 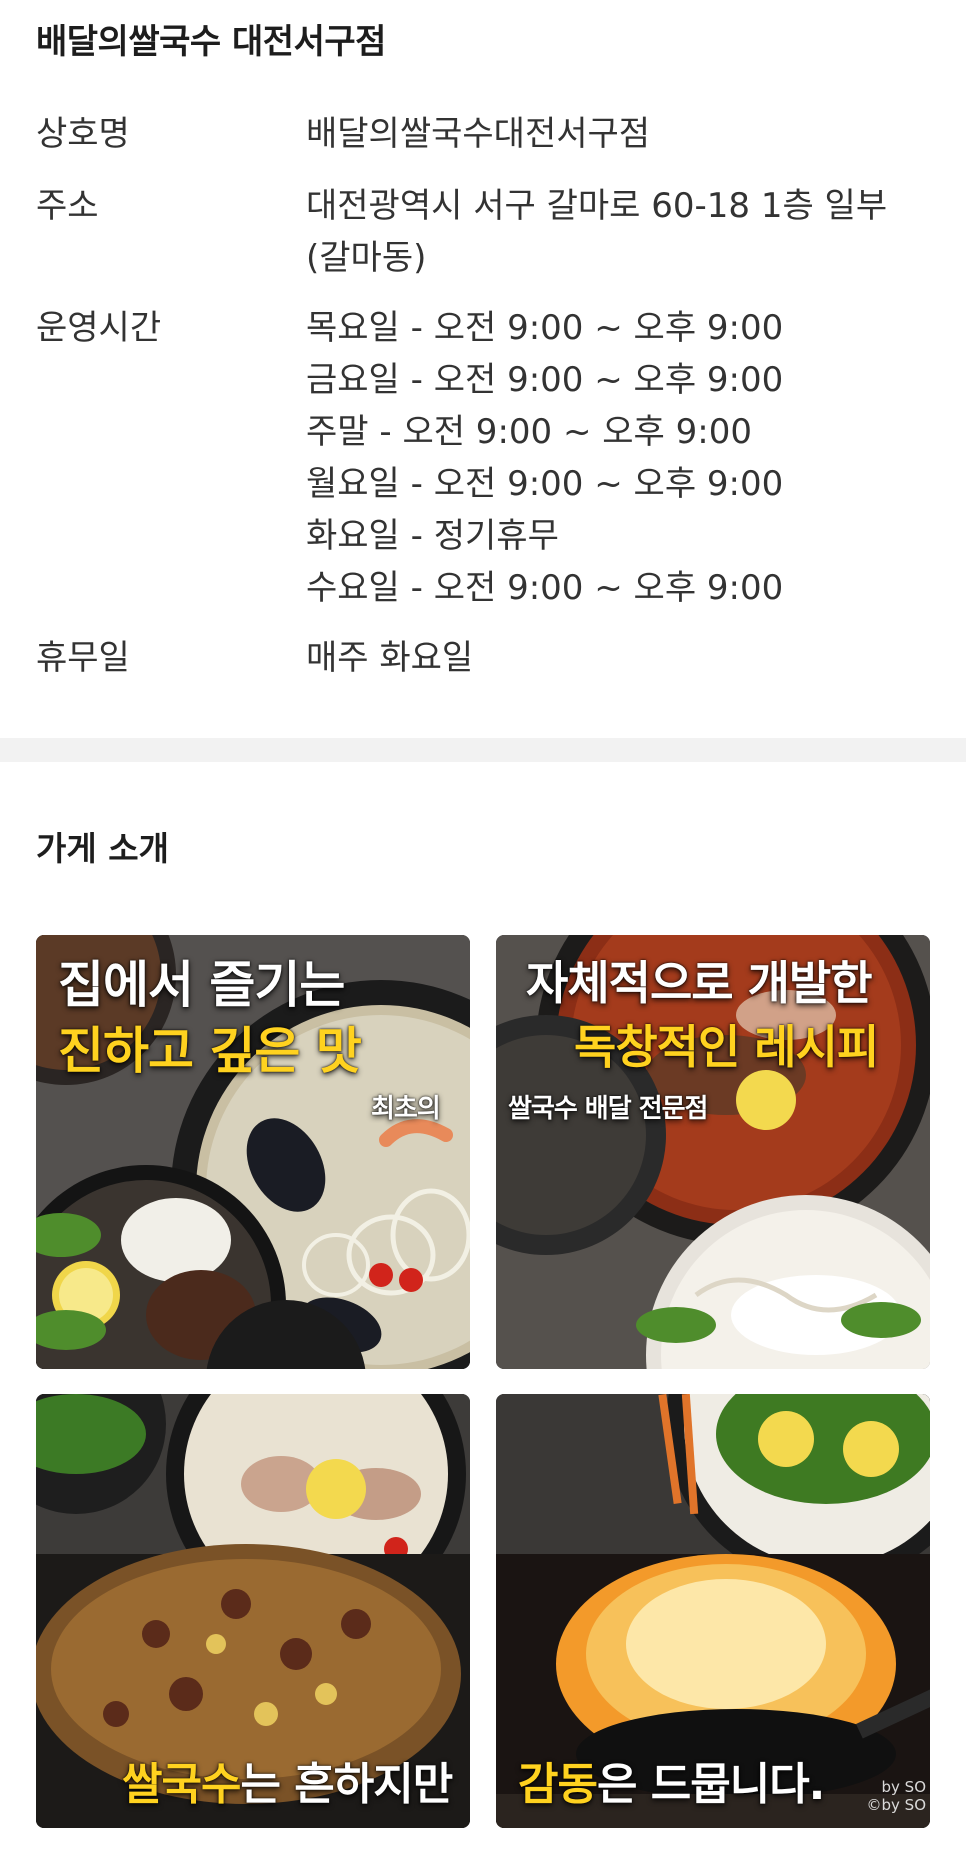 What do you see at coordinates (83, 658) in the screenshot?
I see `closed-label: 휴무일` at bounding box center [83, 658].